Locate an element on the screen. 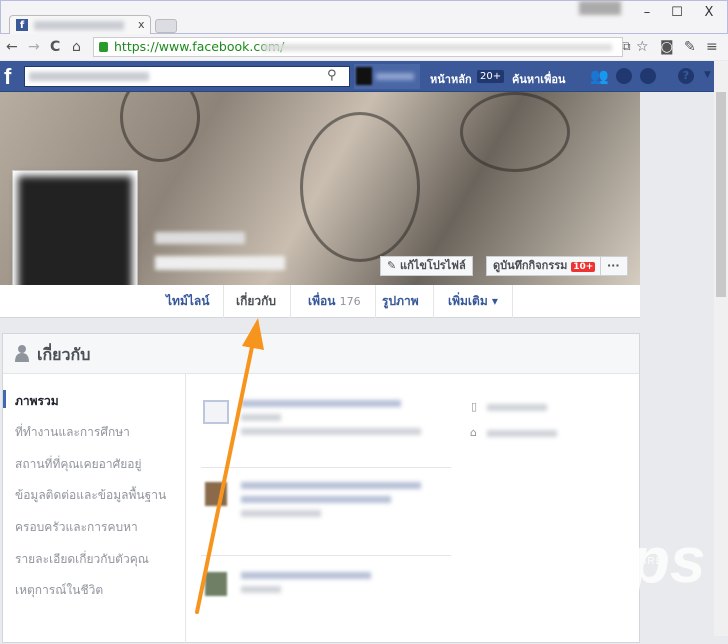 This screenshot has width=728, height=644. menu-contact-basic-info: ข้อมูลติดต่อและข้อมูลพื้นฐาน is located at coordinates (90, 495).